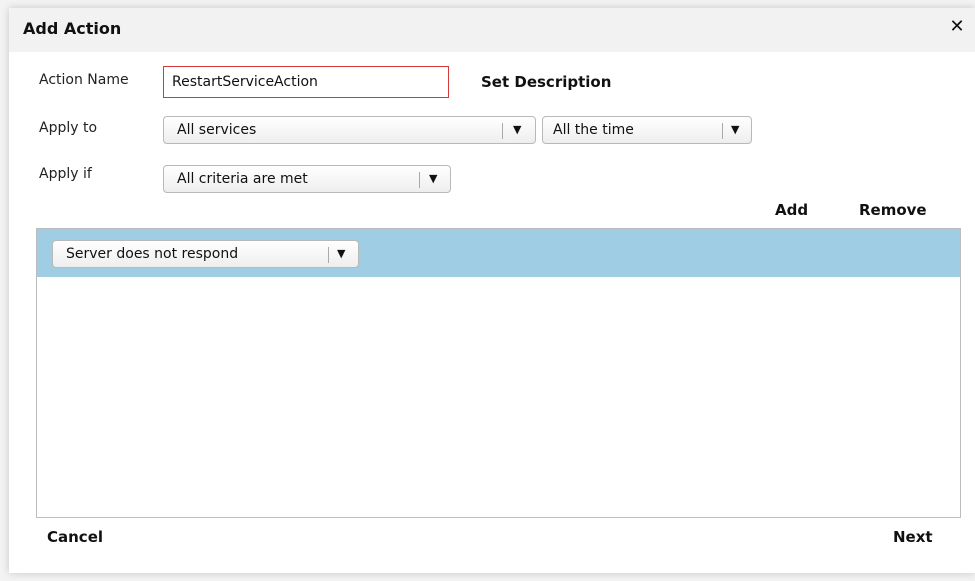 The height and width of the screenshot is (581, 975). I want to click on dialog-title: Add Action, so click(72, 28).